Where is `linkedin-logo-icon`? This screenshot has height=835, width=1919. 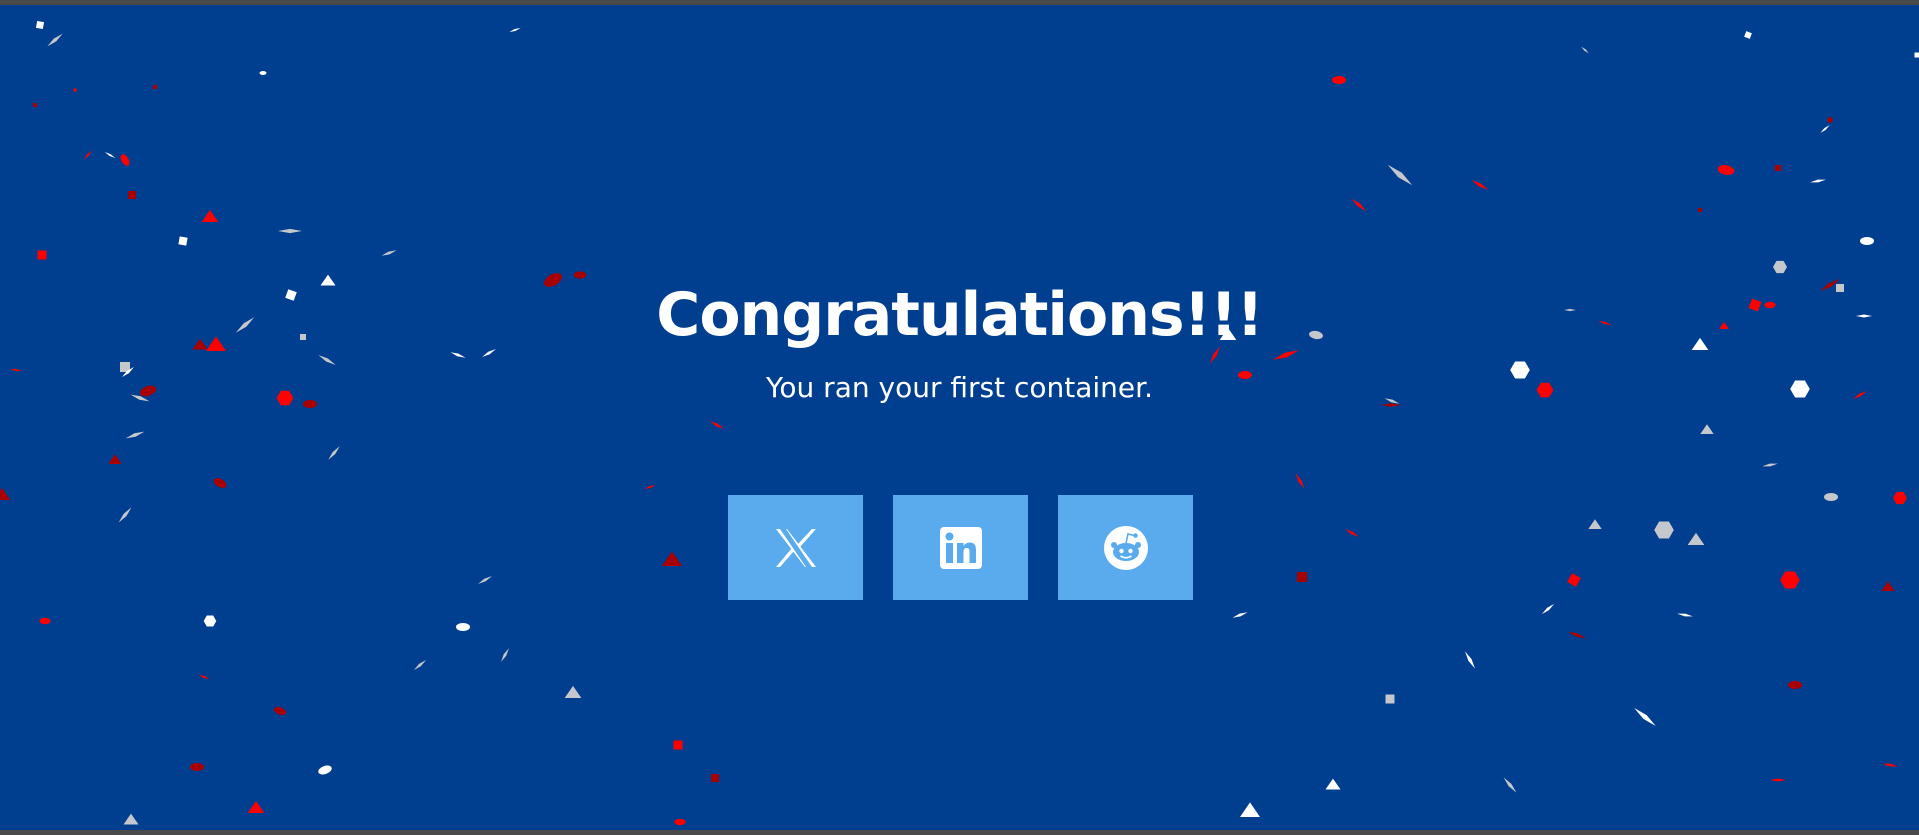
linkedin-logo-icon is located at coordinates (960, 547).